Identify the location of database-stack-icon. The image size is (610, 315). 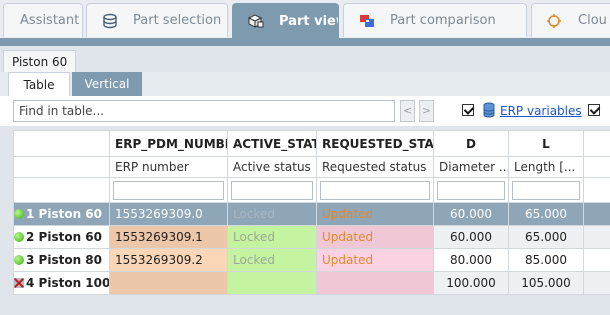
(110, 21).